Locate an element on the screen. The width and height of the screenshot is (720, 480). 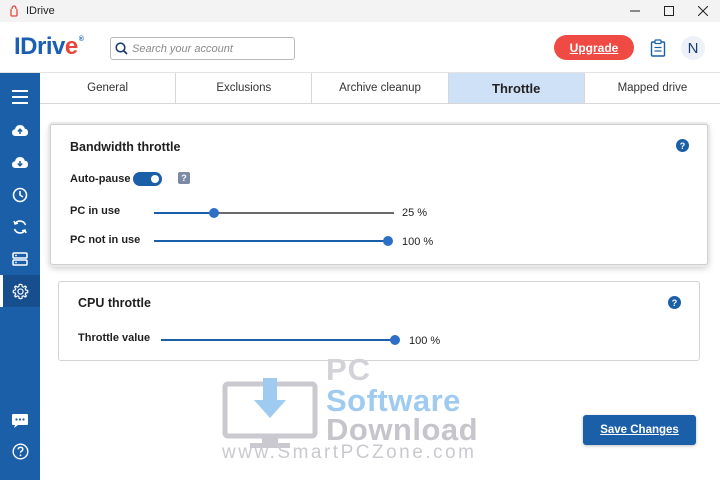
pc-in-use-value: 25 % is located at coordinates (415, 213).